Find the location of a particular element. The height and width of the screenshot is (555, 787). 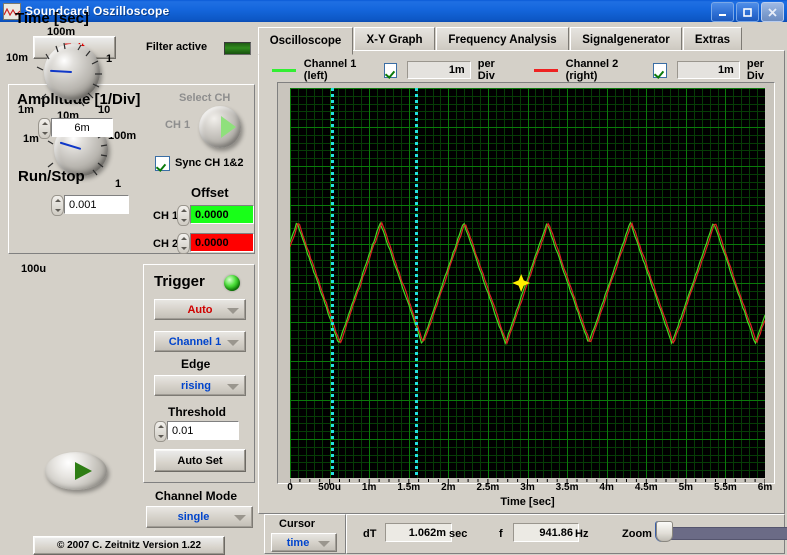

threshold-spinner is located at coordinates (160, 431).